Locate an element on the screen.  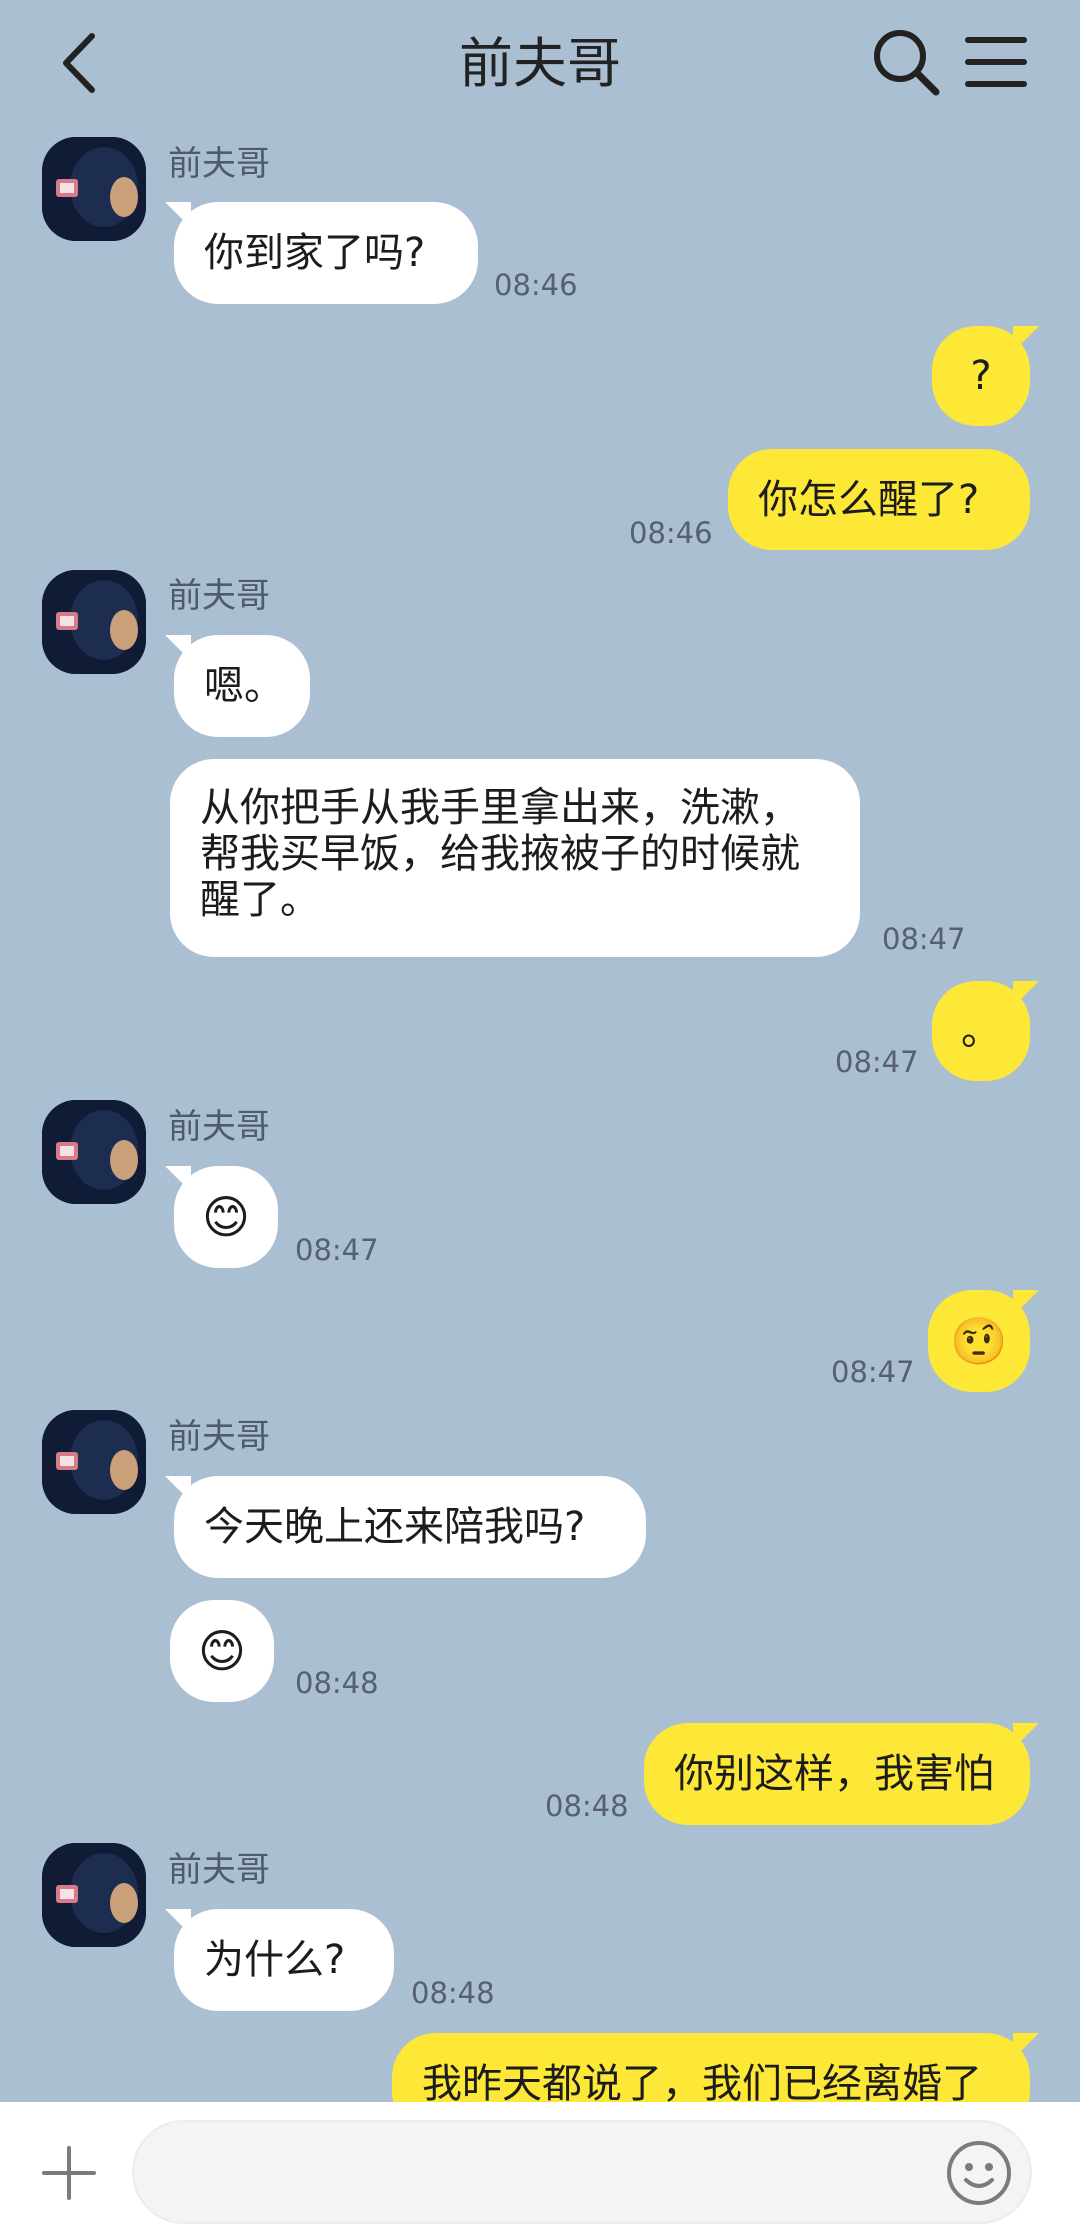
message-bubble-incoming: 为什么? is located at coordinates (279, 1960).